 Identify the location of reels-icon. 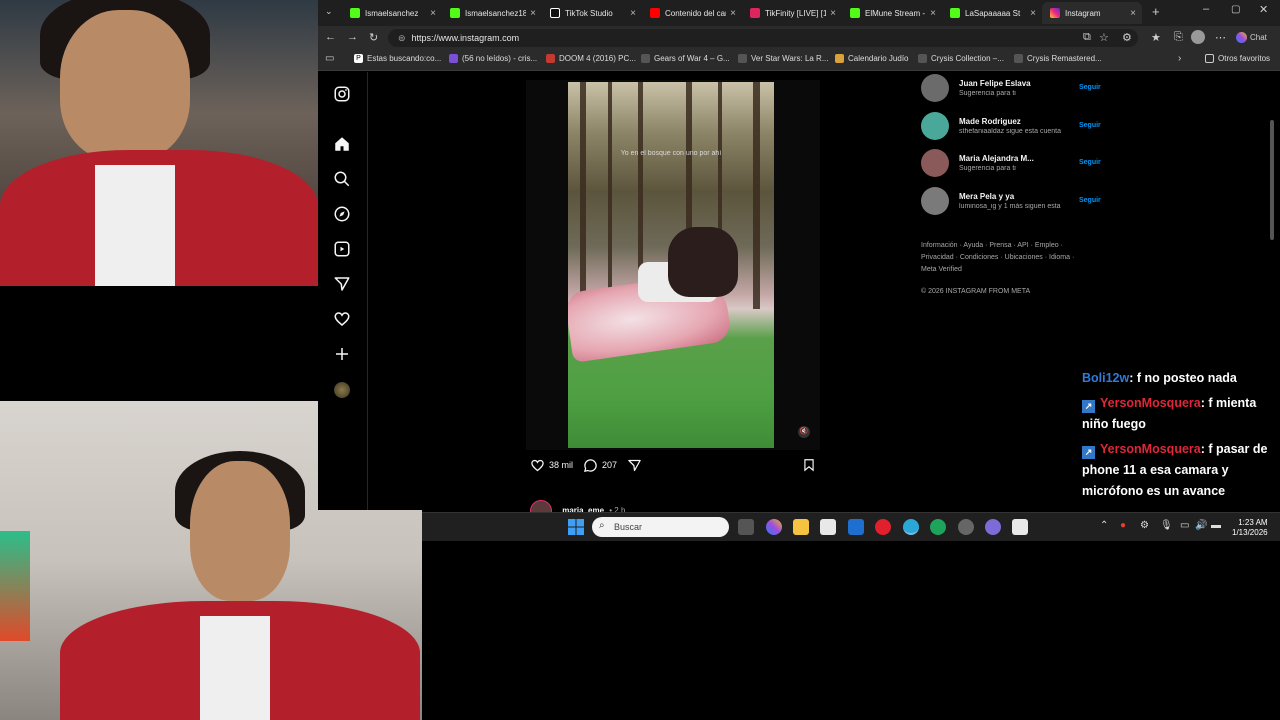
(342, 249).